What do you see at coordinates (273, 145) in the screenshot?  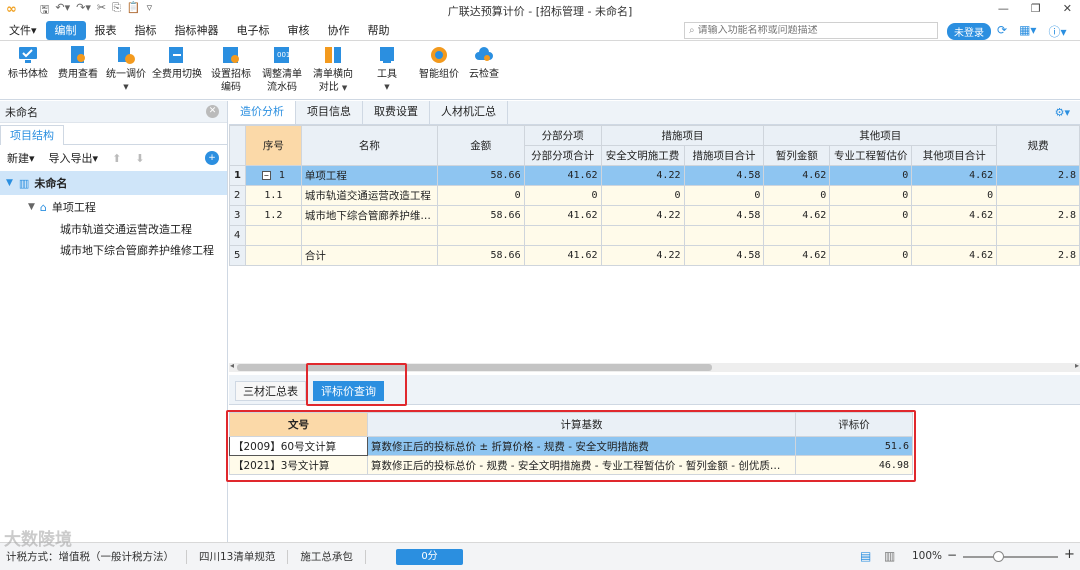 I see `col-header-seq: 序号` at bounding box center [273, 145].